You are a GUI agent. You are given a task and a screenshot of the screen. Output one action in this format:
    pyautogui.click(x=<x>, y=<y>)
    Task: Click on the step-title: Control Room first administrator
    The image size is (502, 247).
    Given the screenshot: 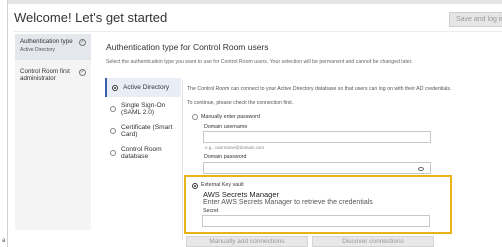 What is the action you would take?
    pyautogui.click(x=45, y=75)
    